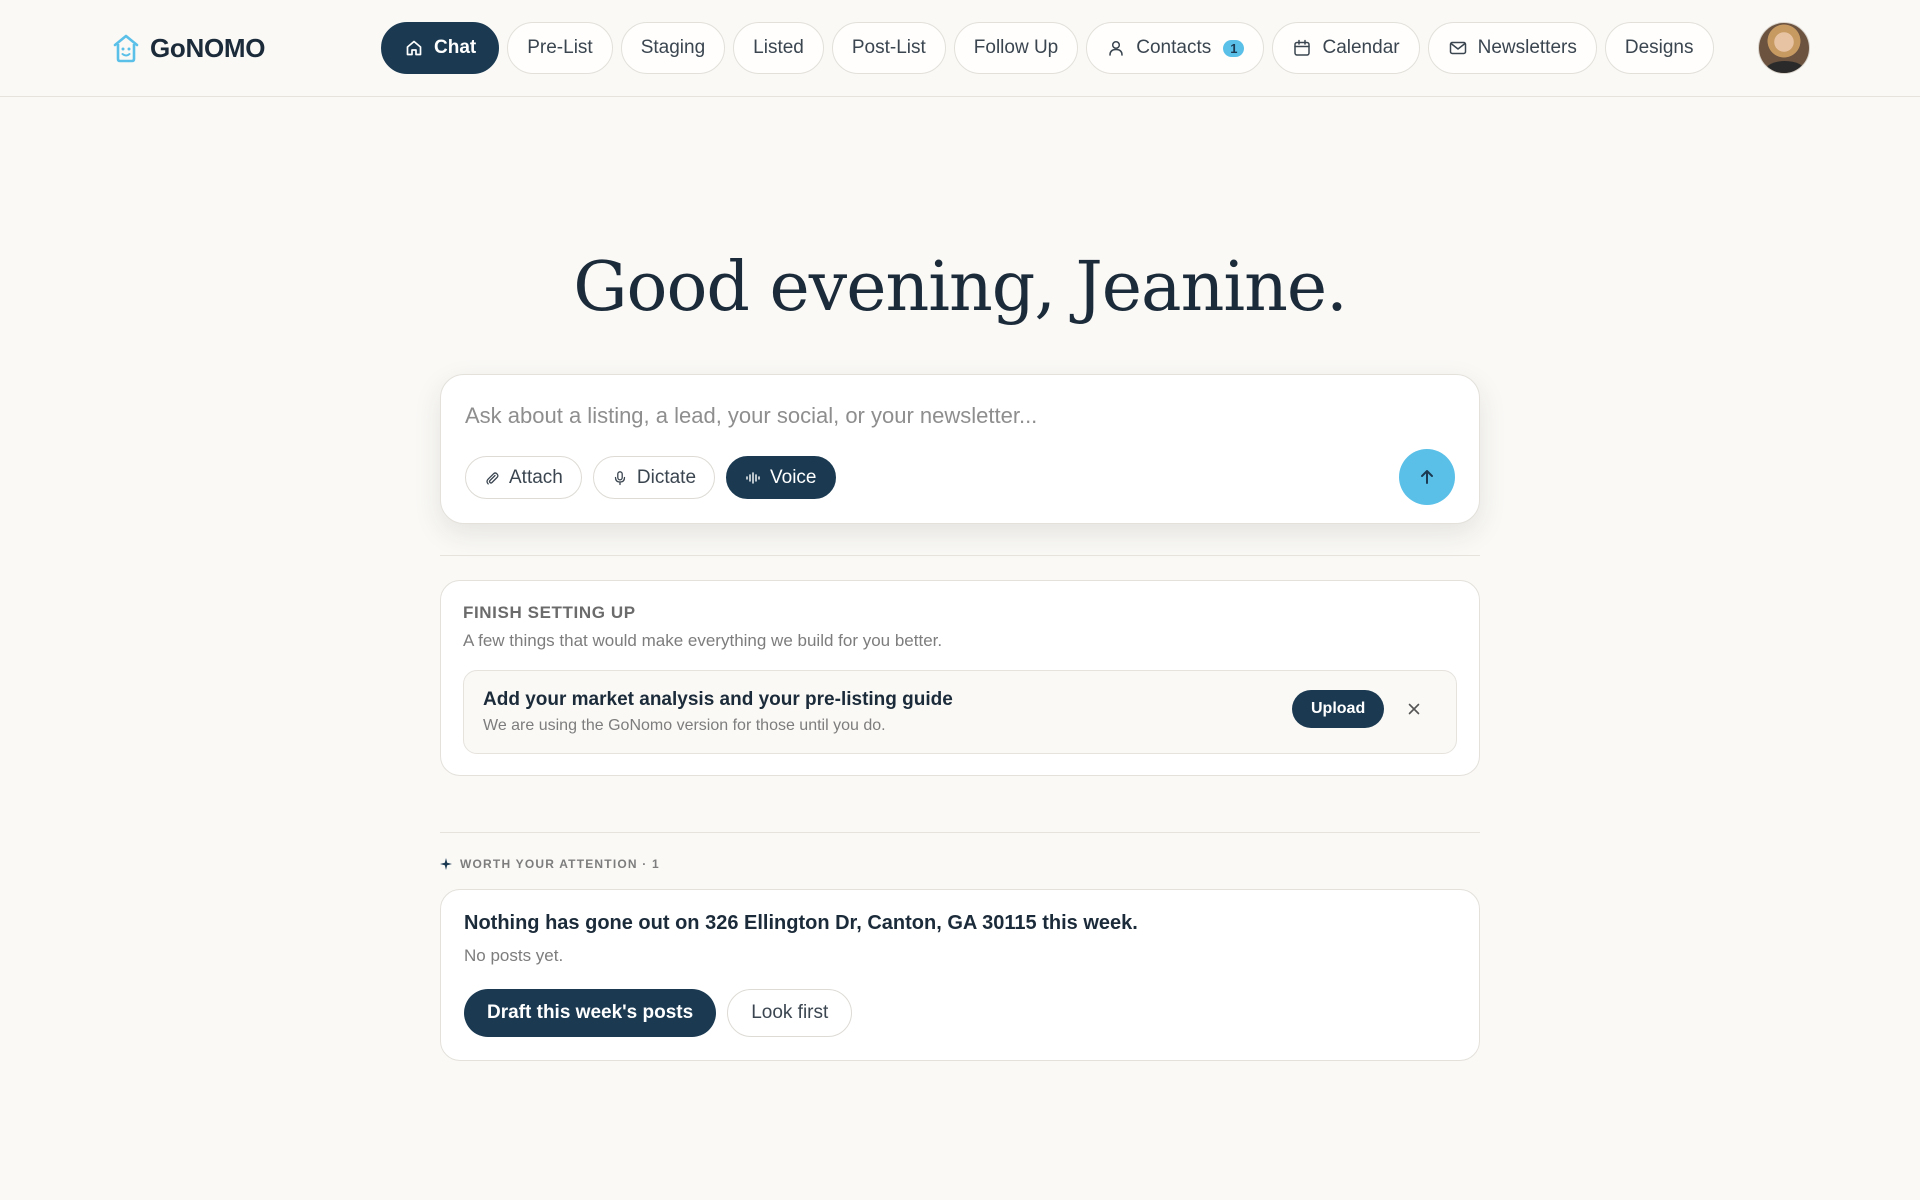  Describe the element at coordinates (446, 864) in the screenshot. I see `sparkle-icon` at that location.